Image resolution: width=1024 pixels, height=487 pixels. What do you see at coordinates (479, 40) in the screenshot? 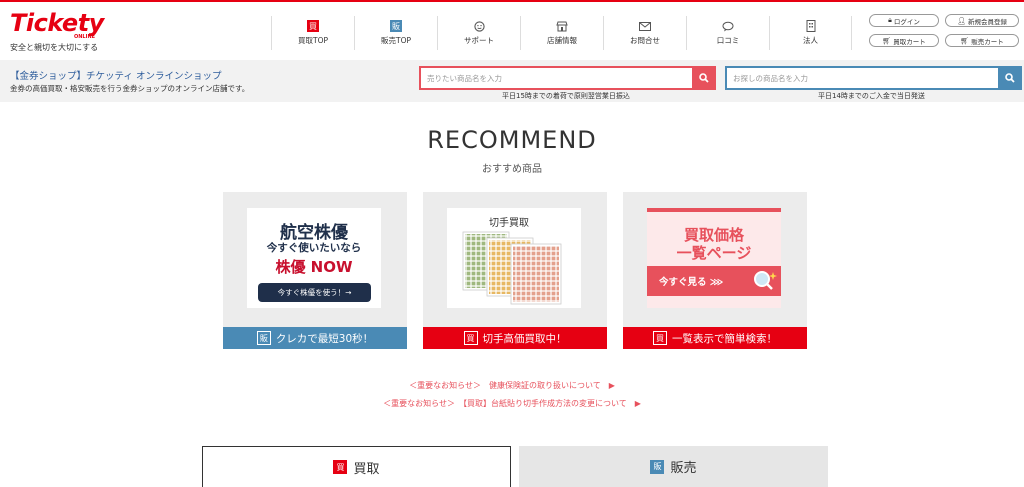
I see `nav-label: サポート` at bounding box center [479, 40].